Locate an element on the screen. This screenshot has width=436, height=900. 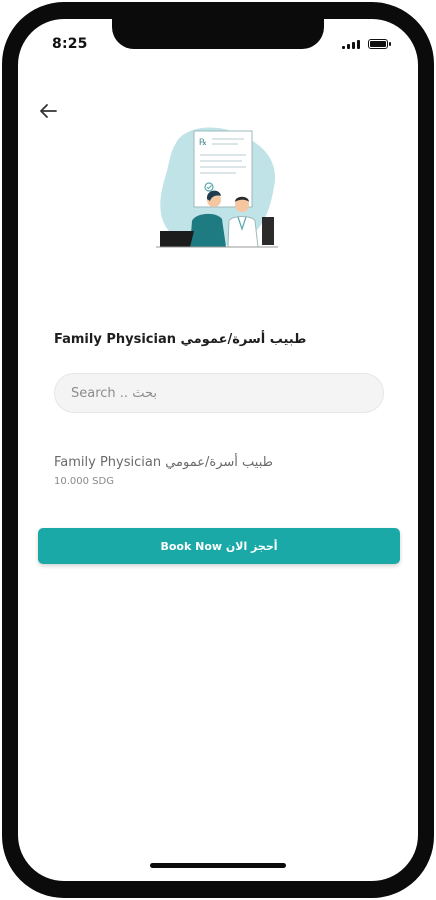
cellular-signal-icon is located at coordinates (351, 44).